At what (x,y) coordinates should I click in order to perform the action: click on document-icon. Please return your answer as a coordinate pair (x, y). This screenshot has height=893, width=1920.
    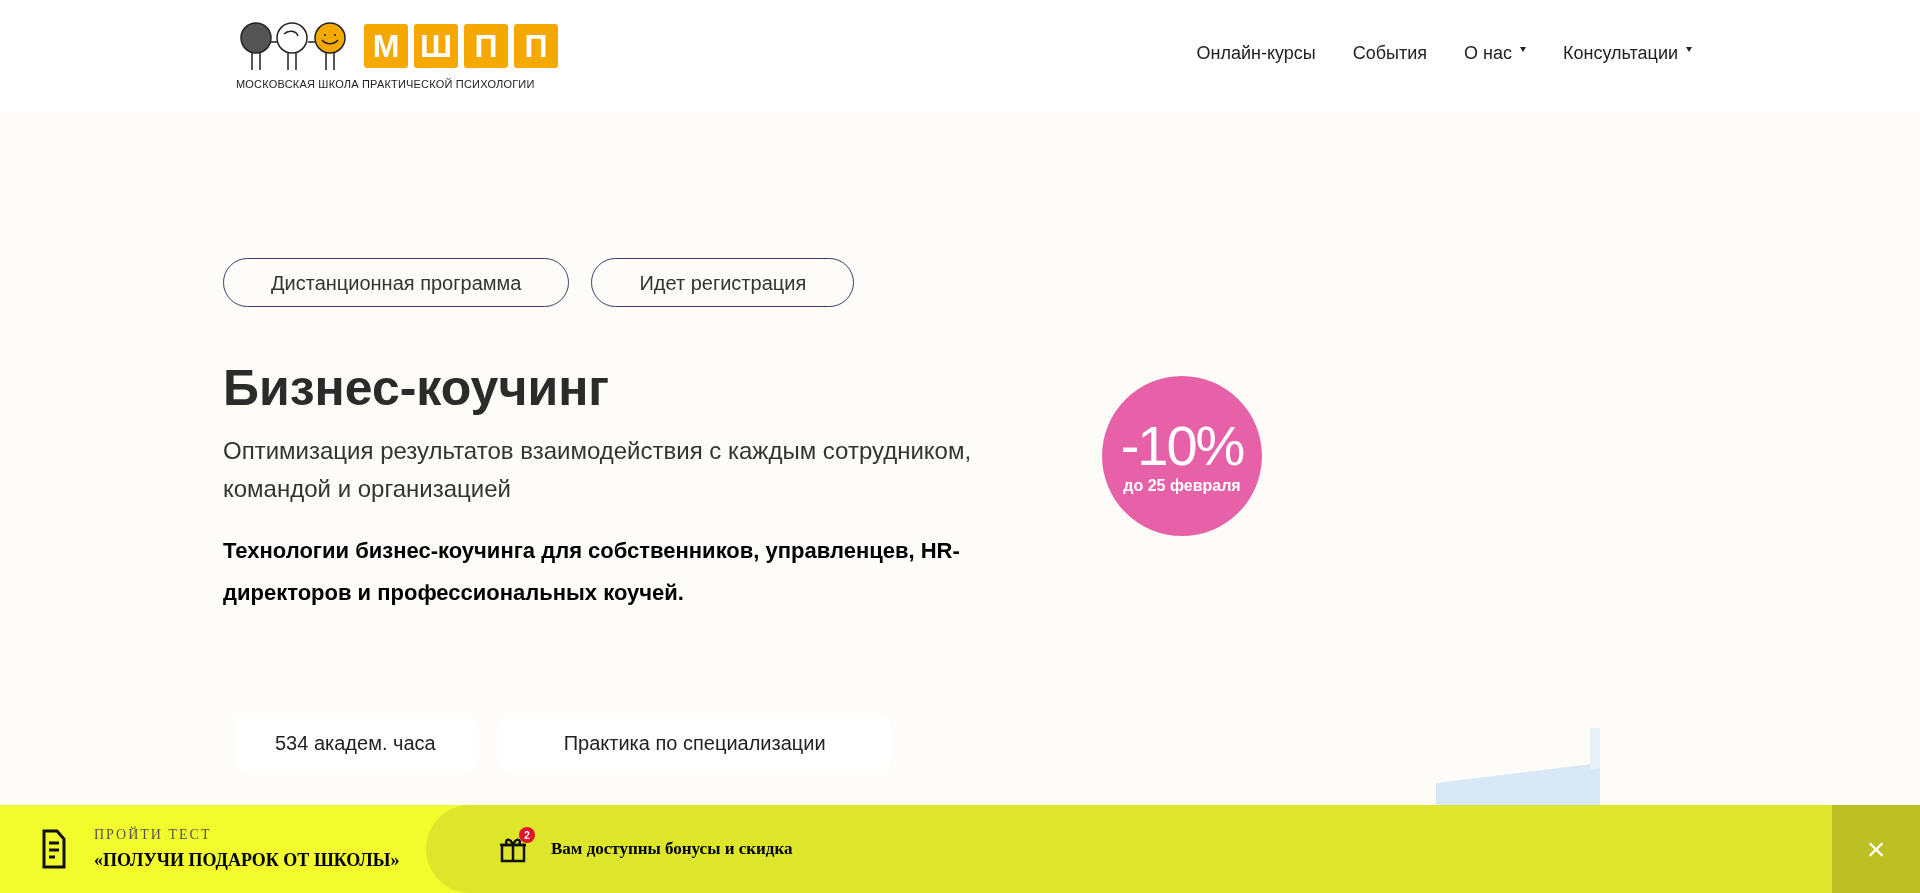
    Looking at the image, I should click on (54, 849).